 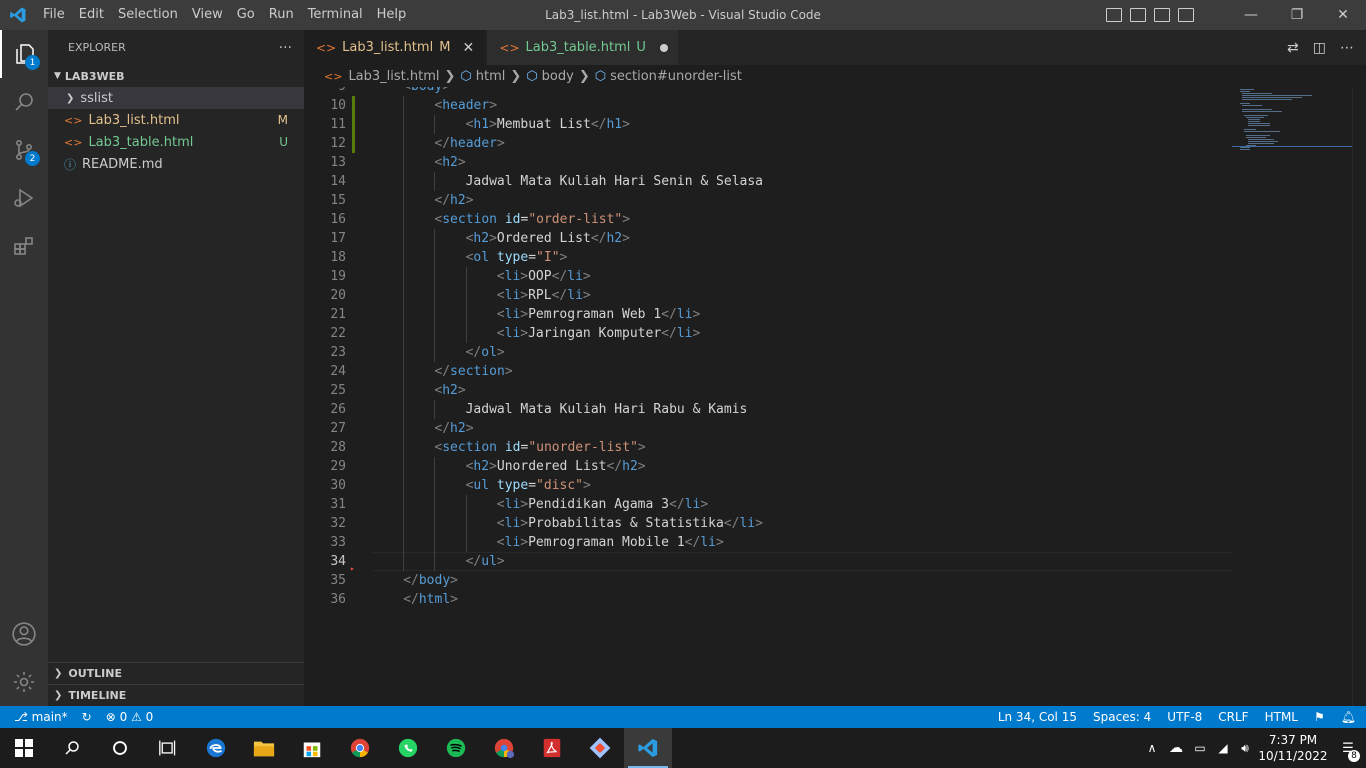 What do you see at coordinates (1138, 15) in the screenshot?
I see `toggle-panel-icon` at bounding box center [1138, 15].